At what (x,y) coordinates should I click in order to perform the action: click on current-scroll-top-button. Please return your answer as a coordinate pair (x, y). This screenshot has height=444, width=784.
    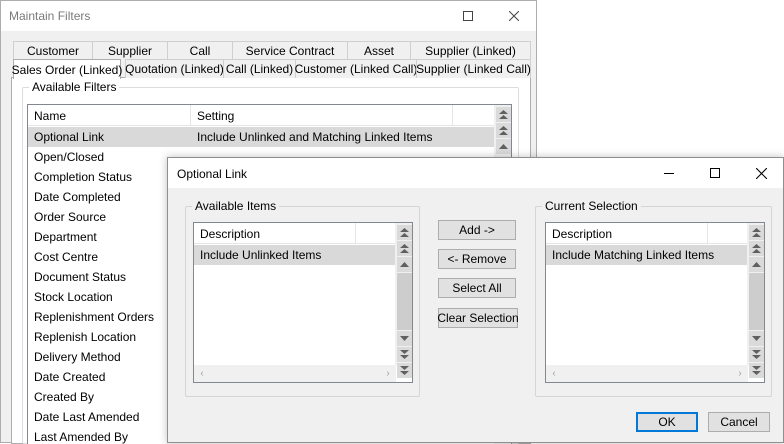
    Looking at the image, I should click on (756, 232).